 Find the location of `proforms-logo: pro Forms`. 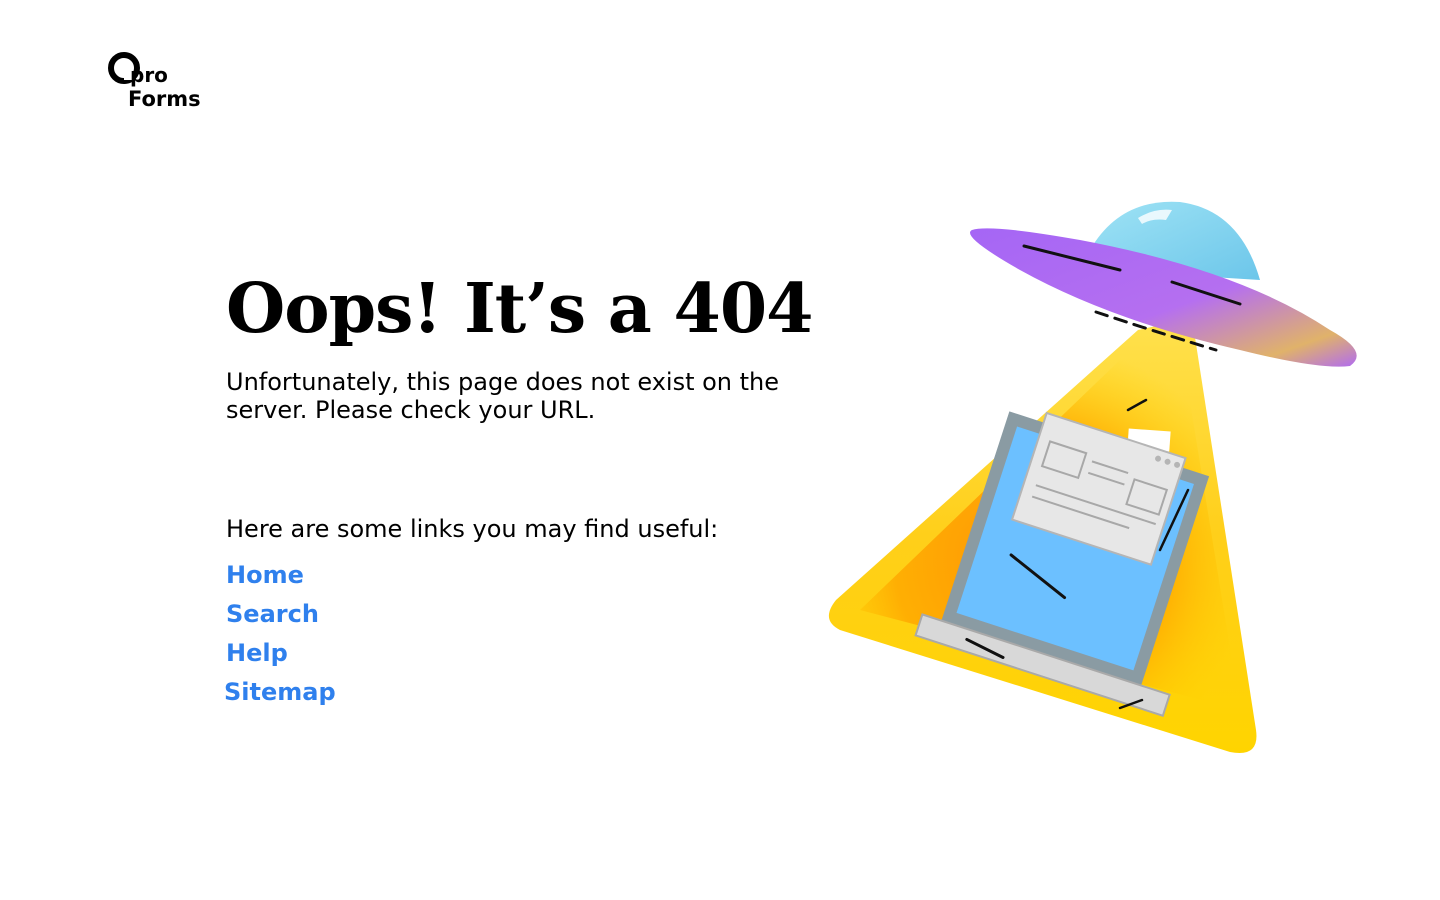

proforms-logo: pro Forms is located at coordinates (160, 82).